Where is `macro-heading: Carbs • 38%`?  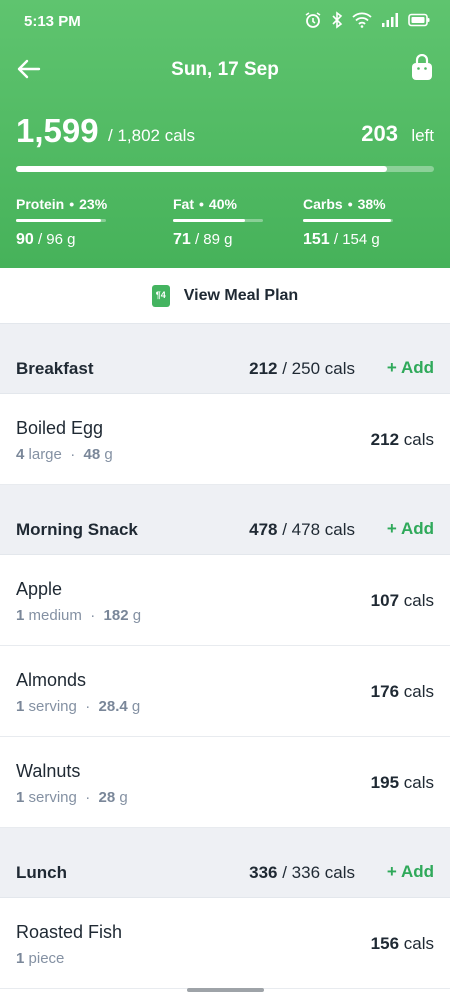
macro-heading: Carbs • 38% is located at coordinates (363, 204).